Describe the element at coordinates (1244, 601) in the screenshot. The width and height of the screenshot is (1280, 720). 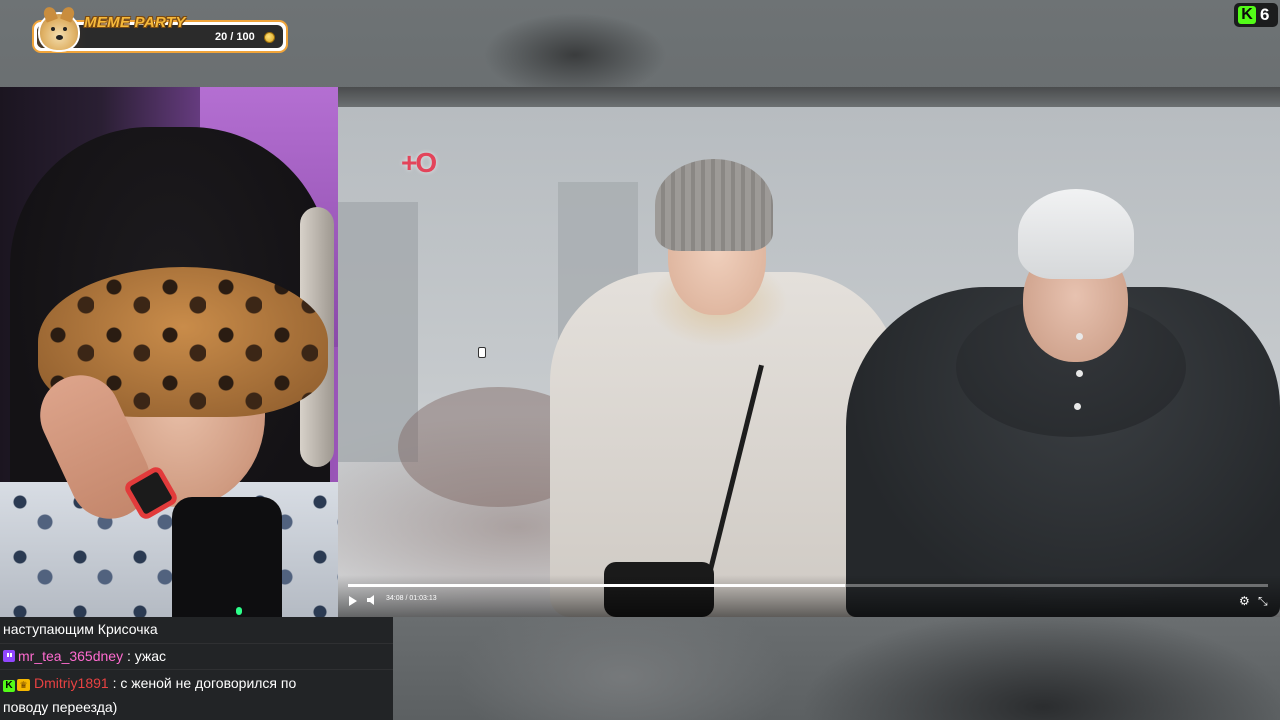
I see `settings-icon: ⚙` at that location.